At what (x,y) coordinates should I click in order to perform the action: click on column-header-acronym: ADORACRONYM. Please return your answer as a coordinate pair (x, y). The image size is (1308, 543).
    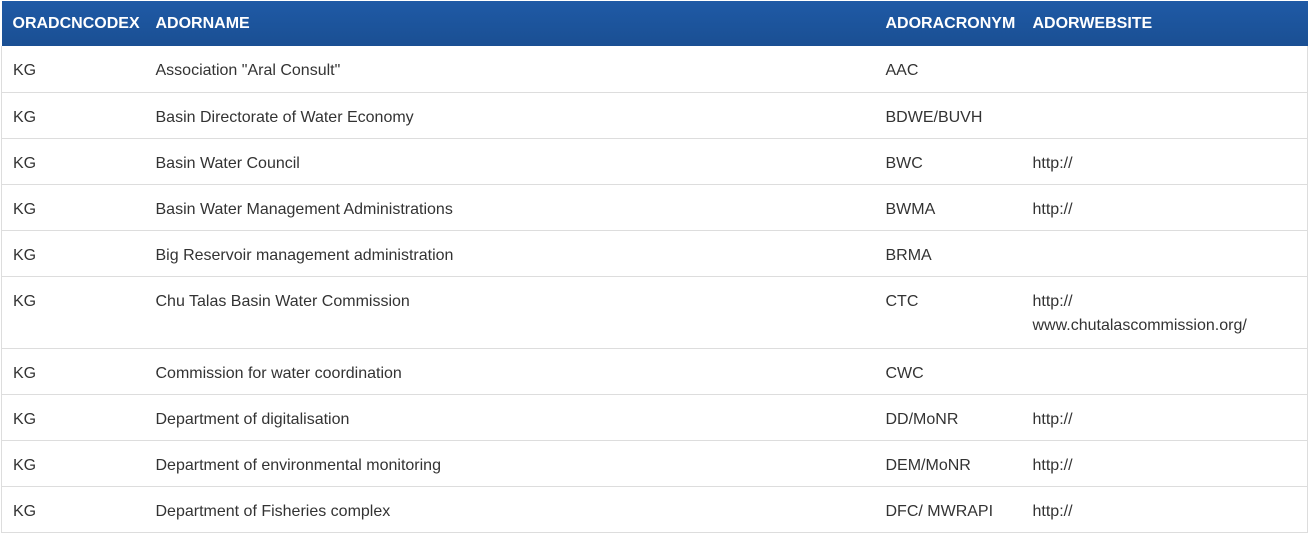
    Looking at the image, I should click on (948, 23).